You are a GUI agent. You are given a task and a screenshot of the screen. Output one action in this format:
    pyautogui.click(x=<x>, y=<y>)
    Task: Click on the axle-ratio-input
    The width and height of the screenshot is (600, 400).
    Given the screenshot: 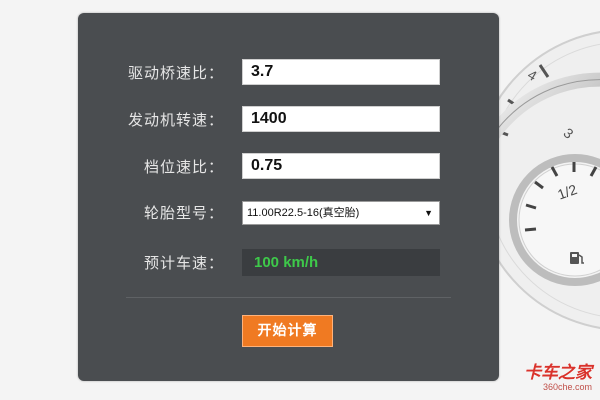 What is the action you would take?
    pyautogui.click(x=341, y=72)
    